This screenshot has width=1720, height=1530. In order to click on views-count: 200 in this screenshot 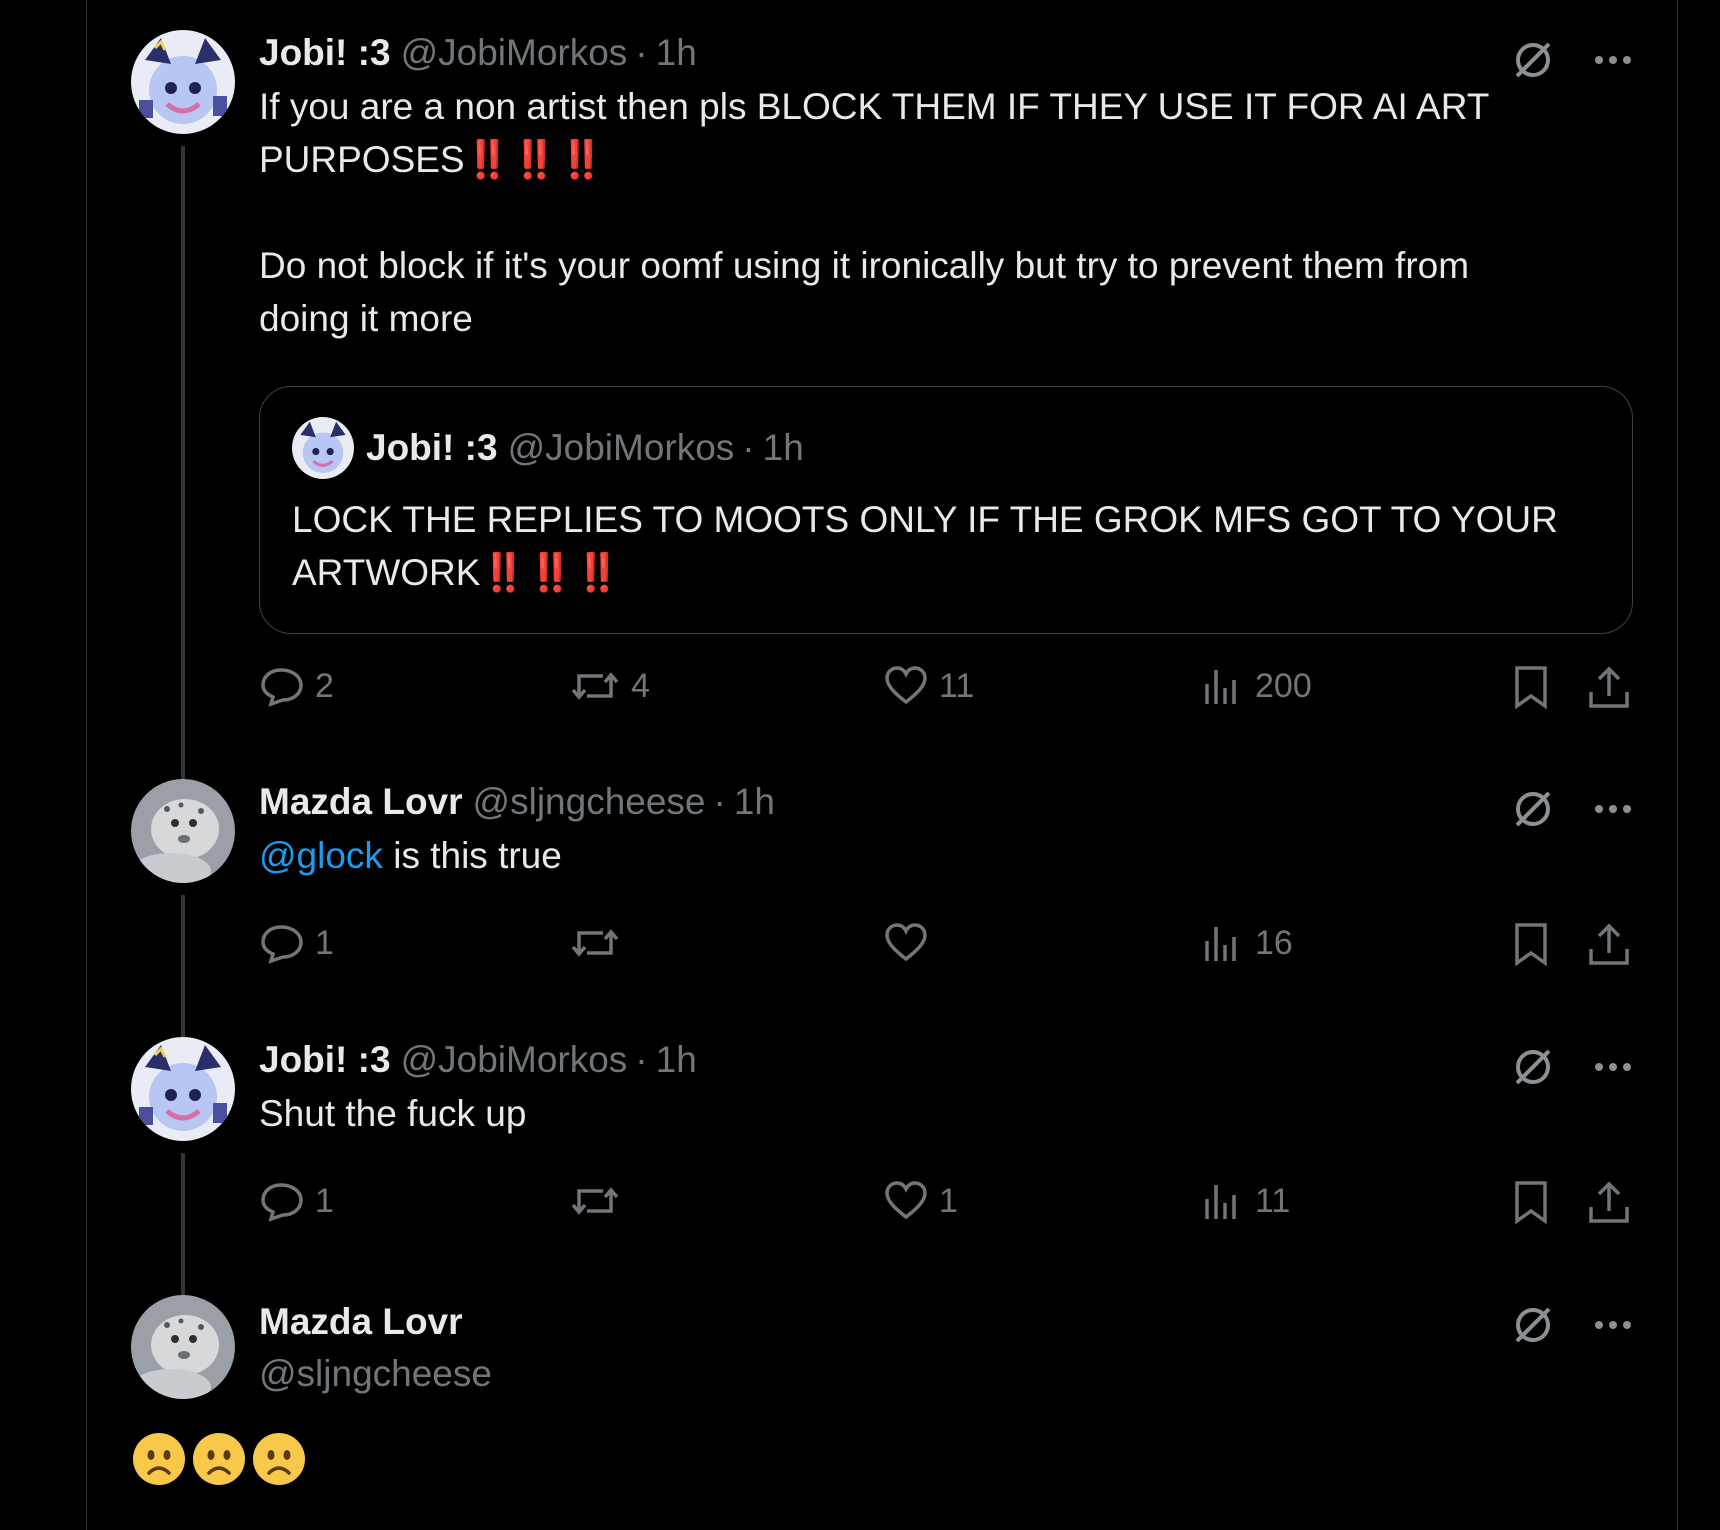, I will do `click(1283, 685)`.